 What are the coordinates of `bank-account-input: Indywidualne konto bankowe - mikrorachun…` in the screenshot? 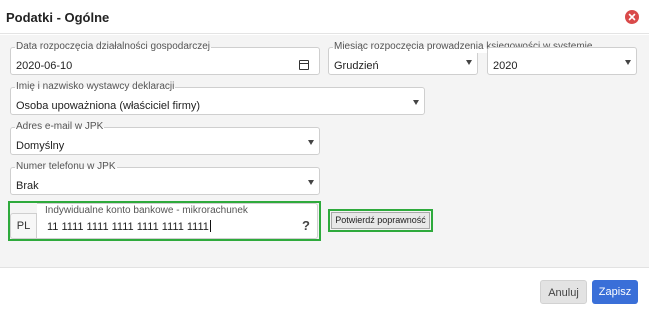 It's located at (177, 221).